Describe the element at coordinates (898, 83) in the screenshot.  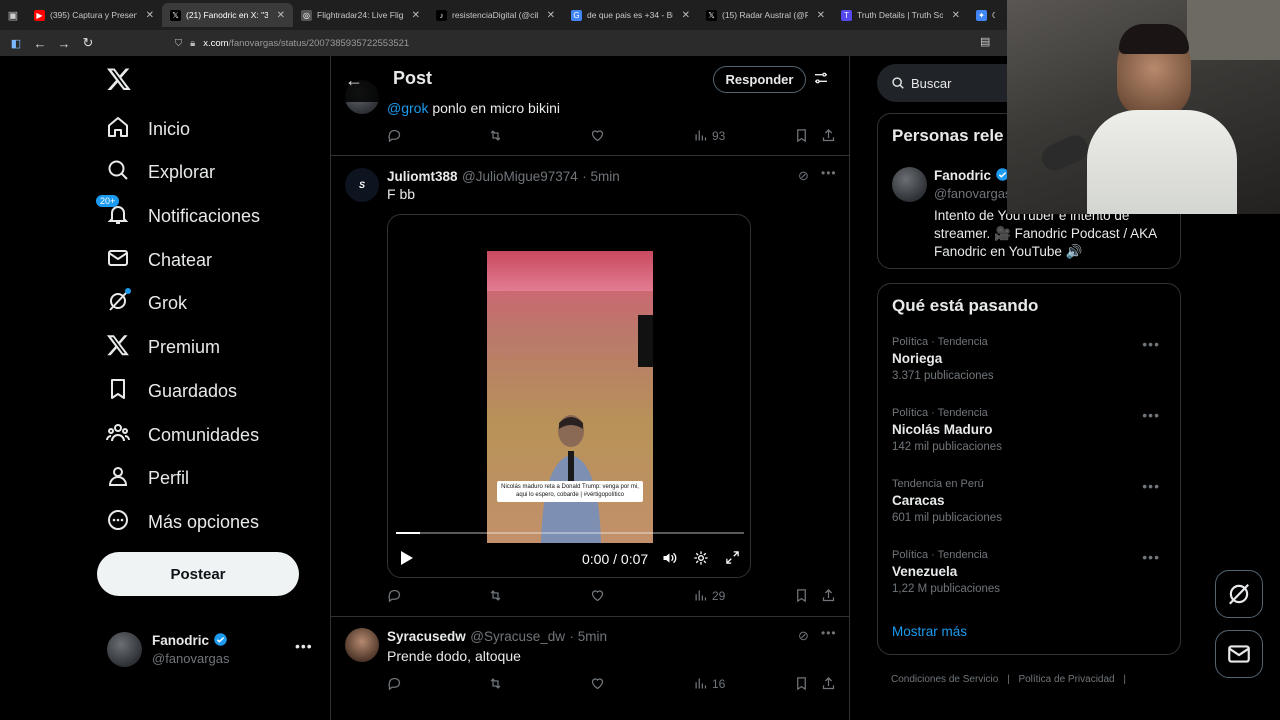
I see `search-icon` at that location.